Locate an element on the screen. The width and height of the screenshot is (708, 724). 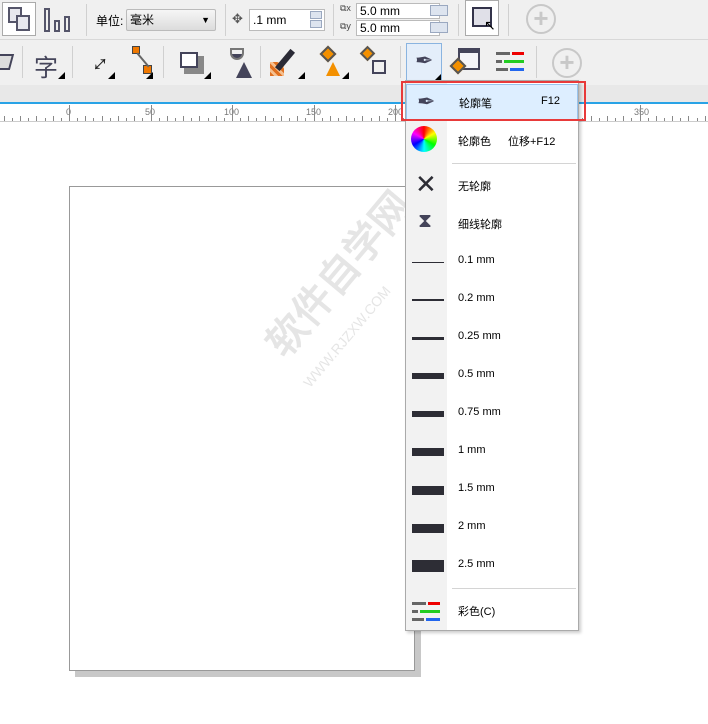
highlight-box is located at coordinates (493, 101).